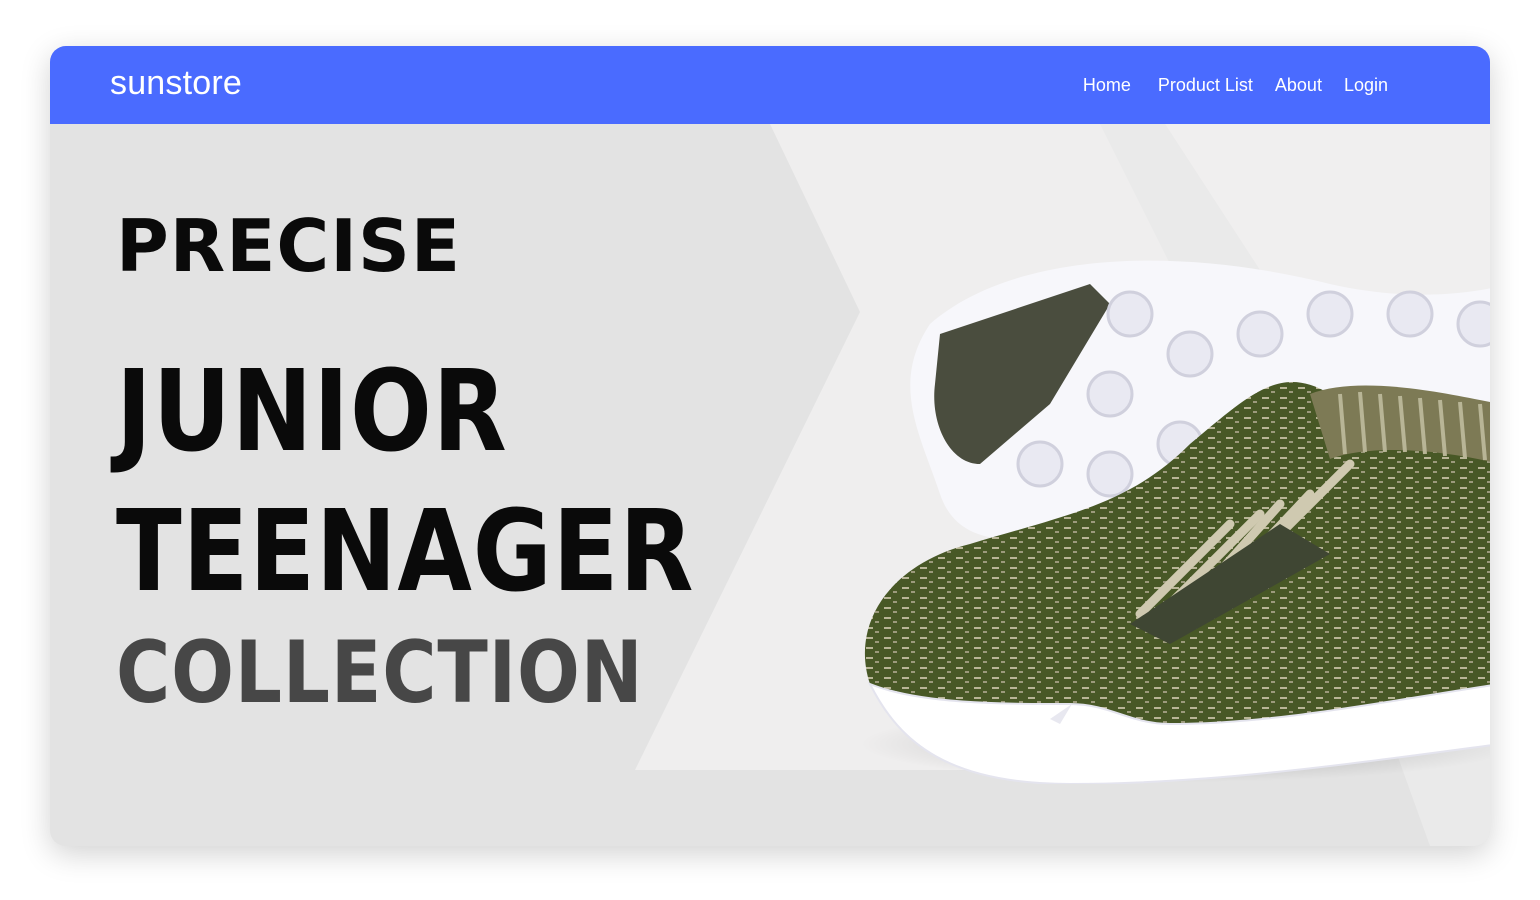 The image size is (1540, 900). Describe the element at coordinates (380, 673) in the screenshot. I see `hero-line-collection: COLLECTION` at that location.